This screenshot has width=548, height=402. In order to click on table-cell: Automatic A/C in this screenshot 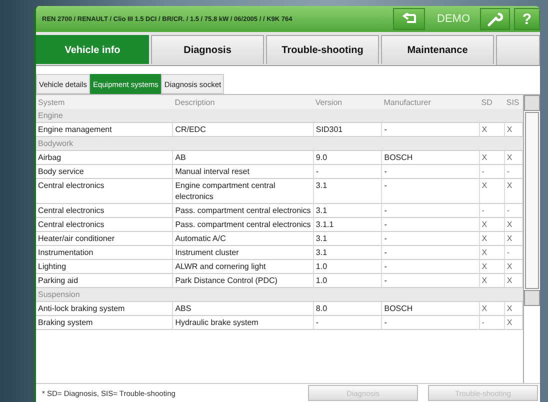, I will do `click(243, 239)`.